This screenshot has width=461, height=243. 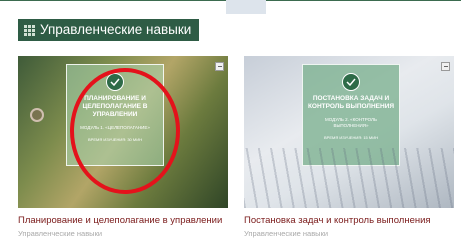 I want to click on section-header: Управленческие навыки, so click(x=109, y=30).